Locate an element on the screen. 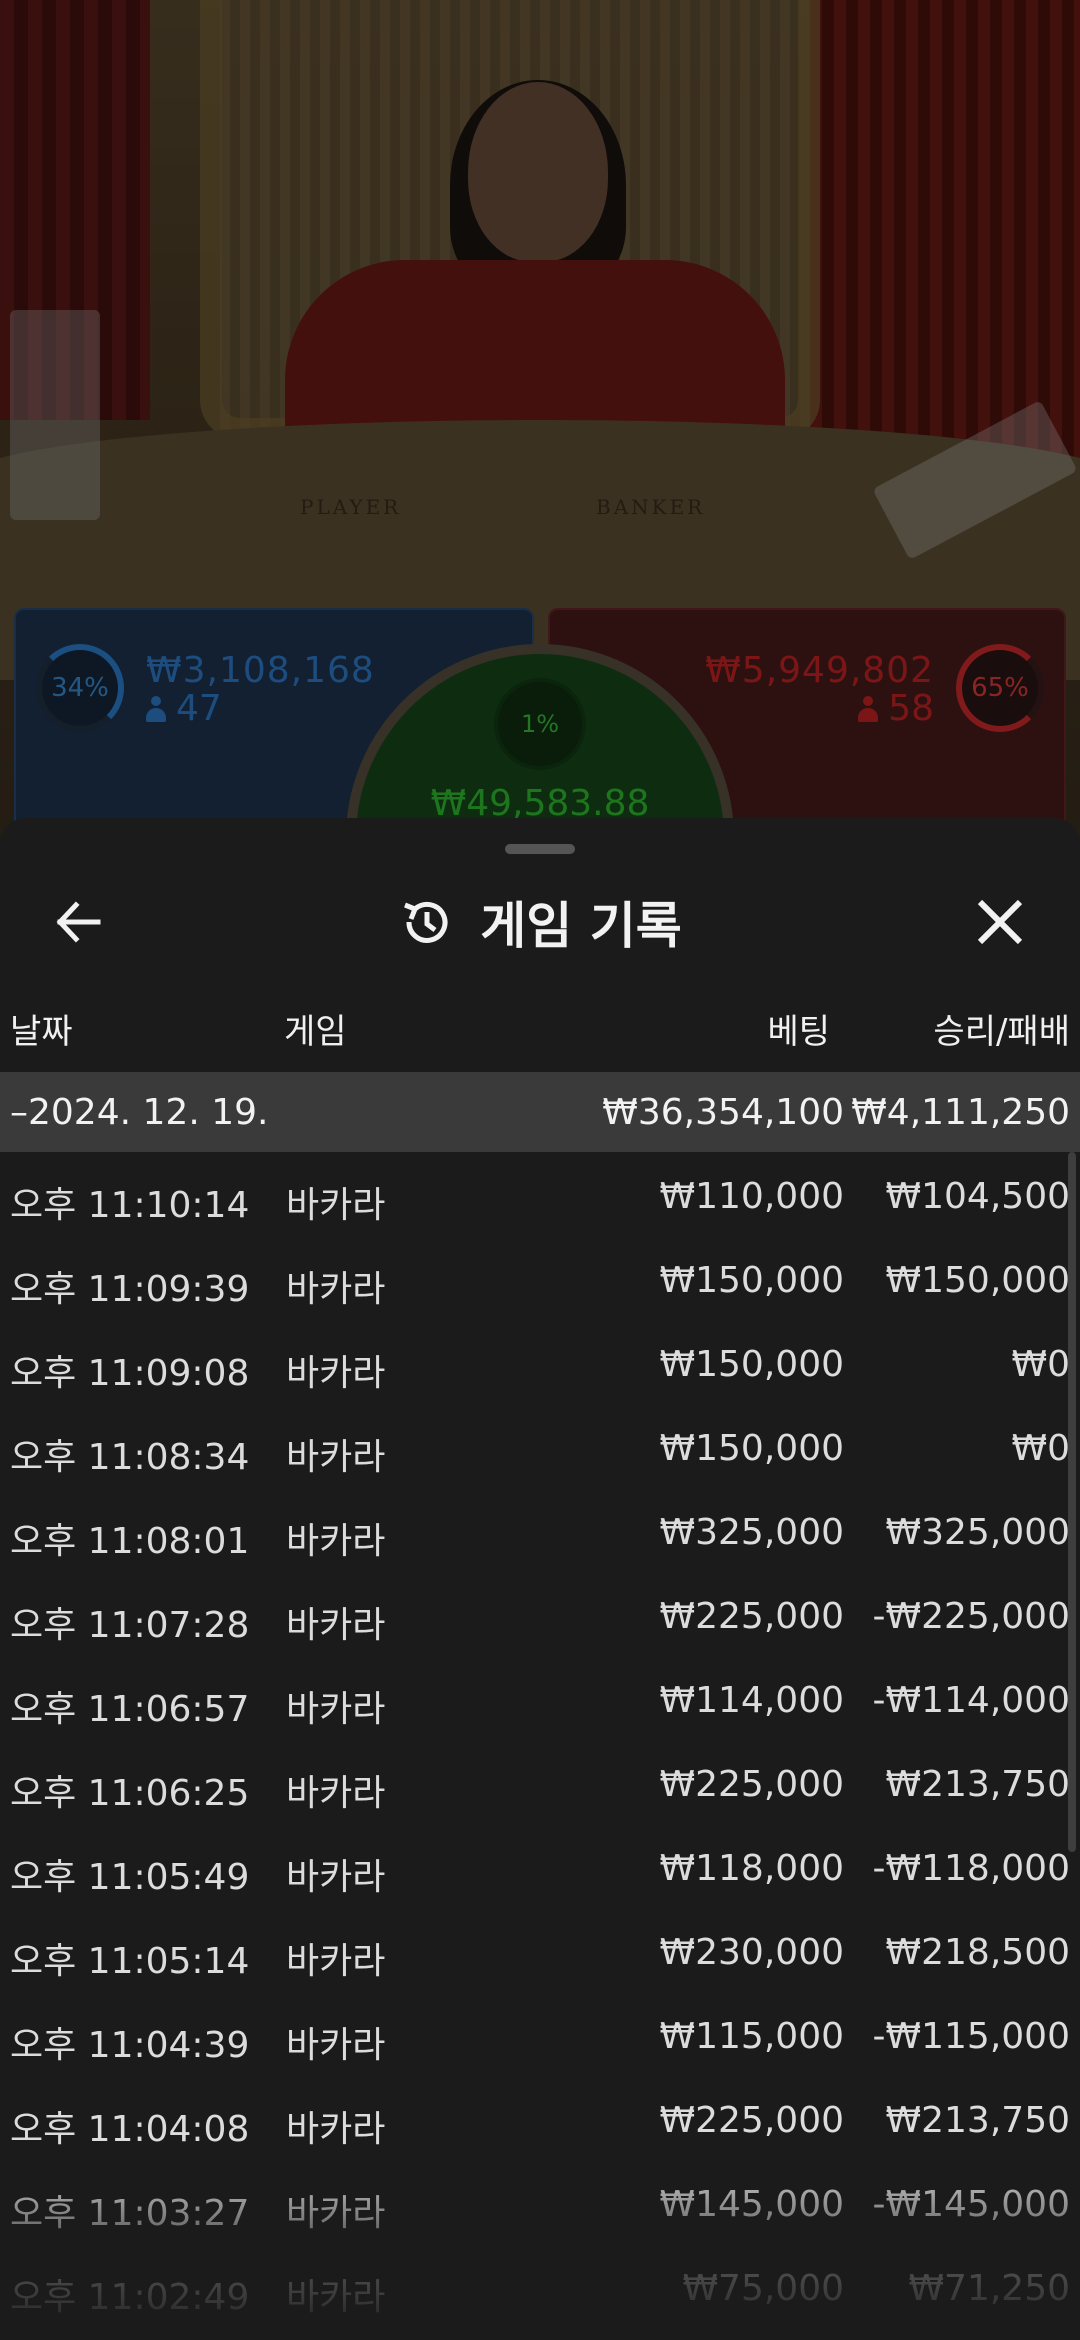 The width and height of the screenshot is (1080, 2340). row-time: 오후 11:09:39 is located at coordinates (130, 1289).